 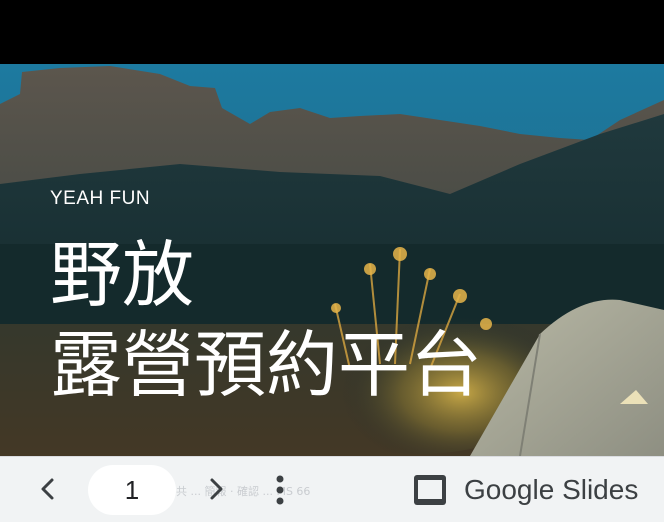 I want to click on more-options-button, so click(x=280, y=490).